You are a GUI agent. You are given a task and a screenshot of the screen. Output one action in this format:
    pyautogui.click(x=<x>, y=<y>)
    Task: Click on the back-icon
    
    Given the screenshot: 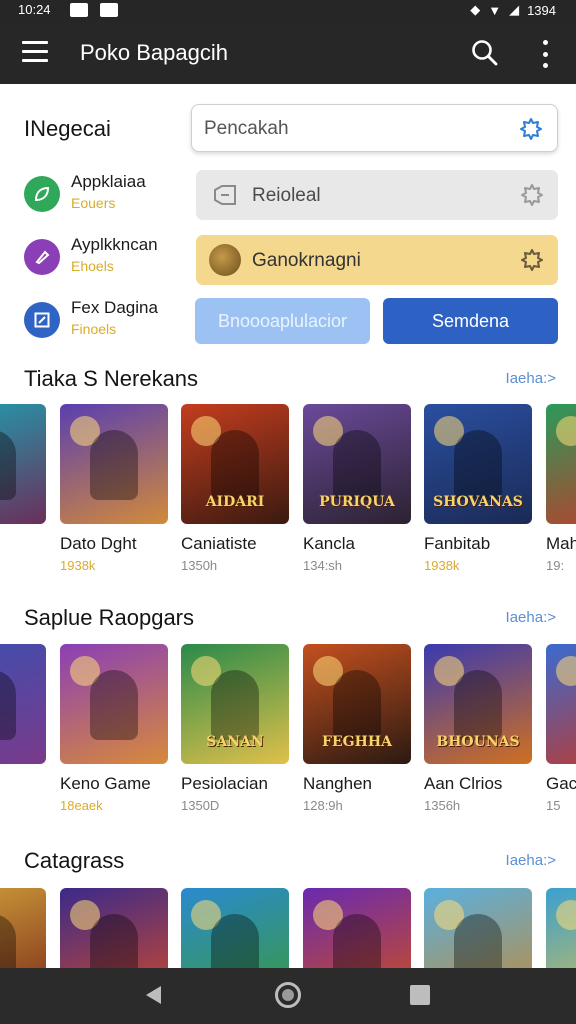 What is the action you would take?
    pyautogui.click(x=153, y=995)
    